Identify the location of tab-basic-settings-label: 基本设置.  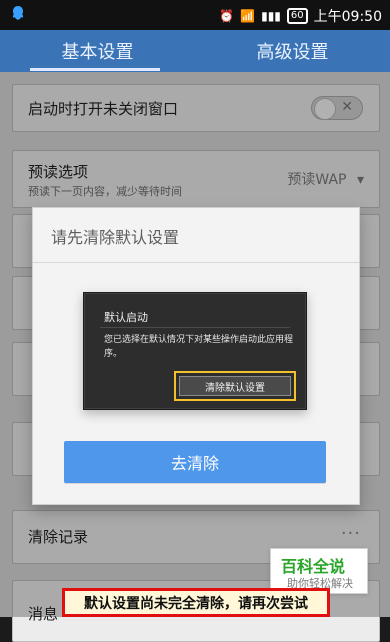
(97, 52).